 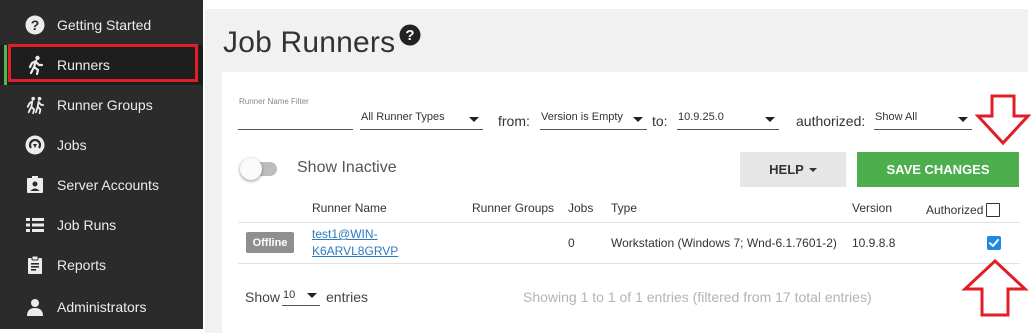 I want to click on sidebar-item-reports: Reports, so click(x=101, y=265).